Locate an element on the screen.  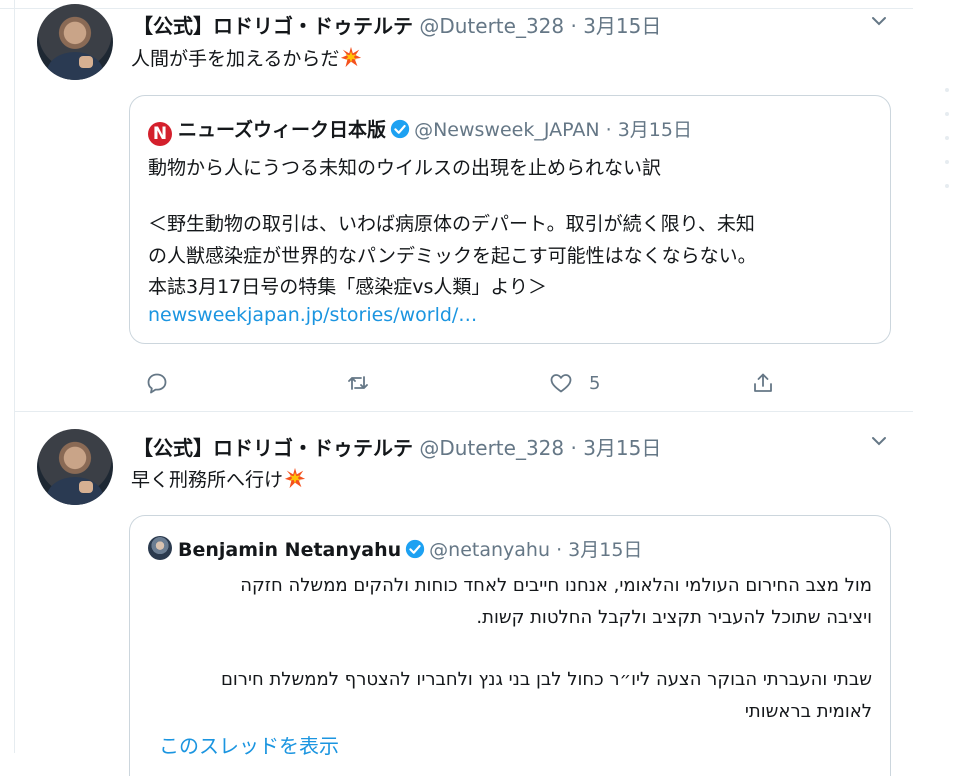
retweet-button is located at coordinates (358, 383).